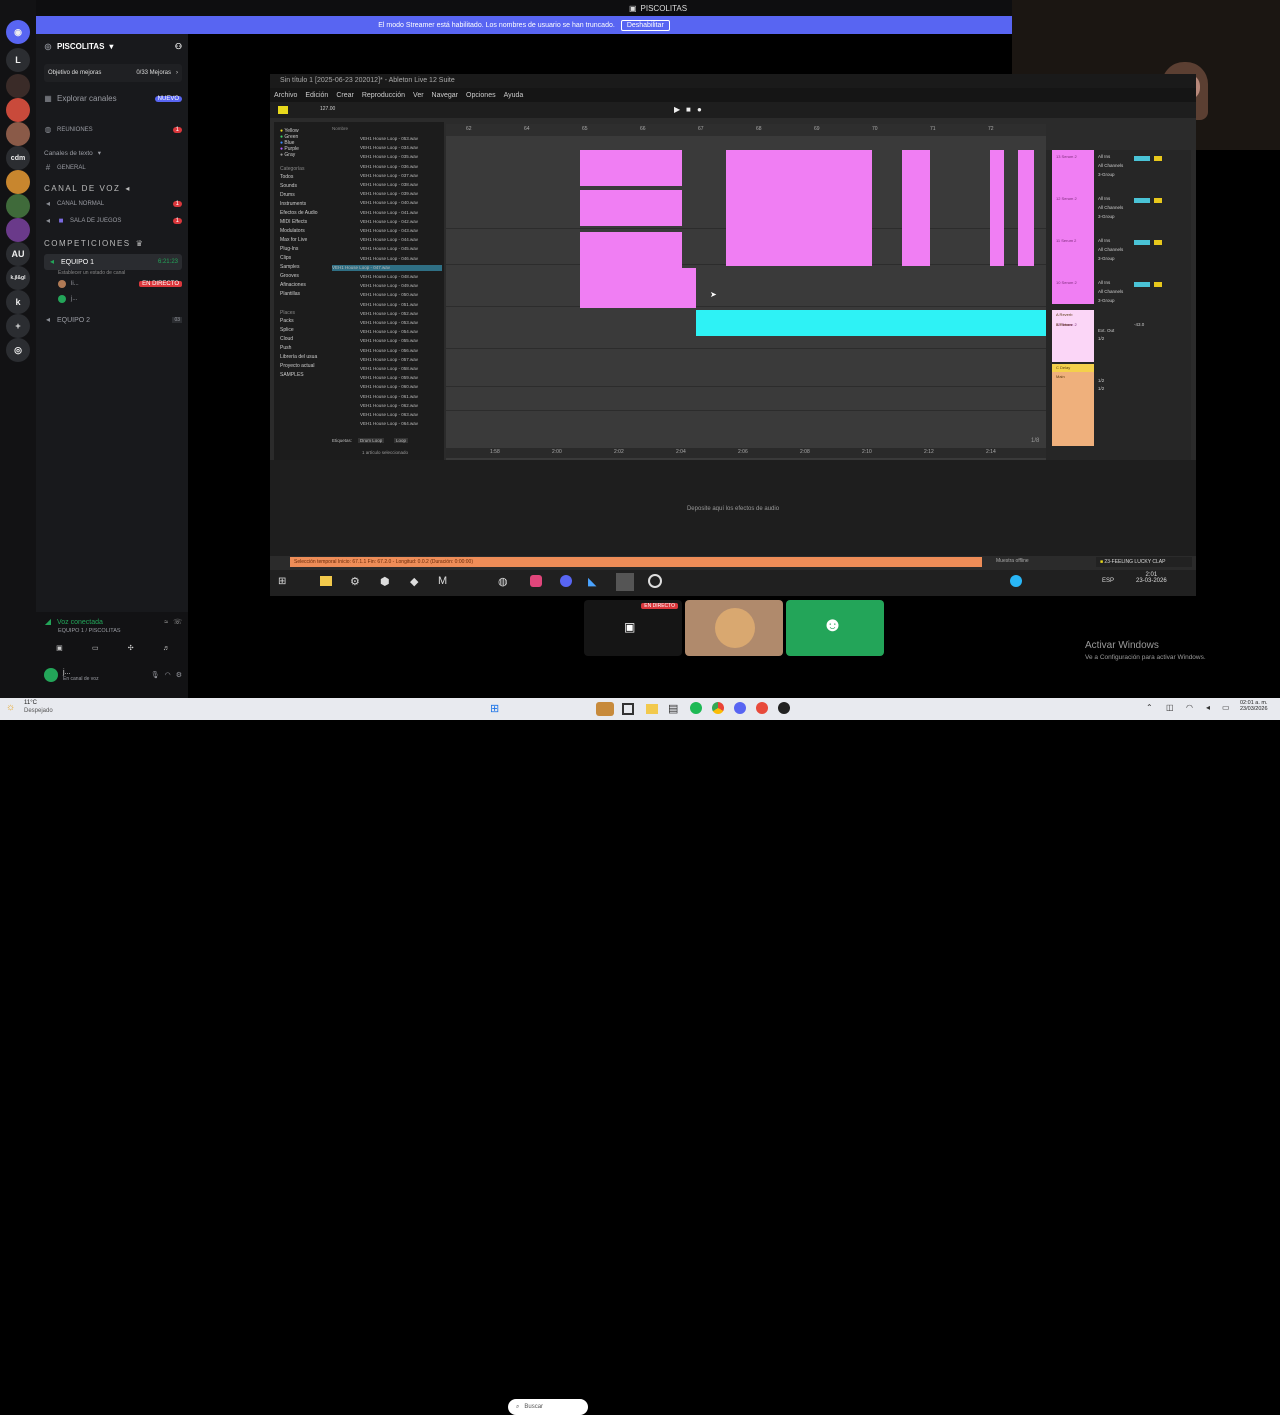 Image resolution: width=1280 pixels, height=1415 pixels. I want to click on category-item: MIDI Effects, so click(293, 222).